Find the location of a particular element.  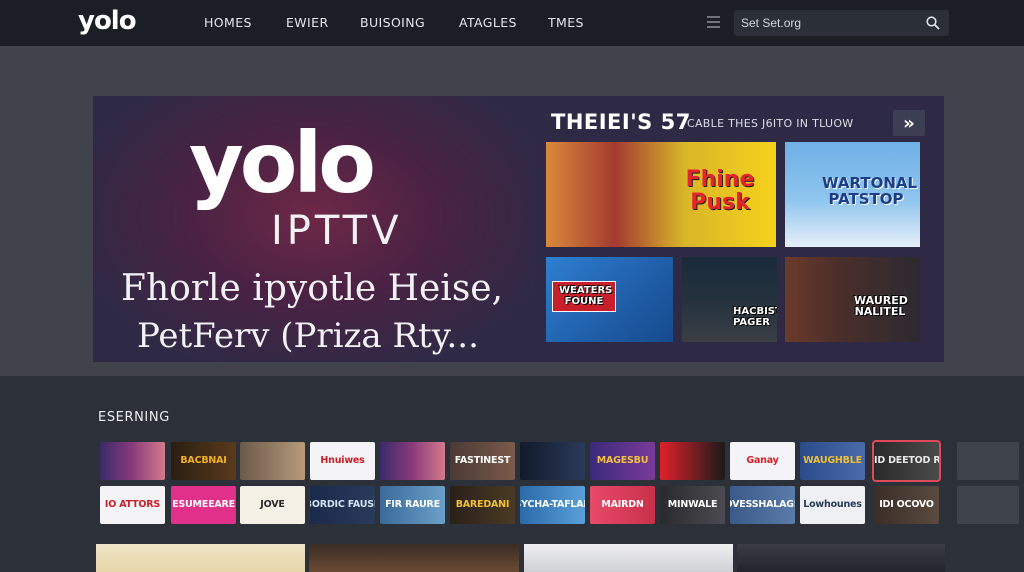

bottom-tile-6-label: BAREDANI is located at coordinates (482, 505).